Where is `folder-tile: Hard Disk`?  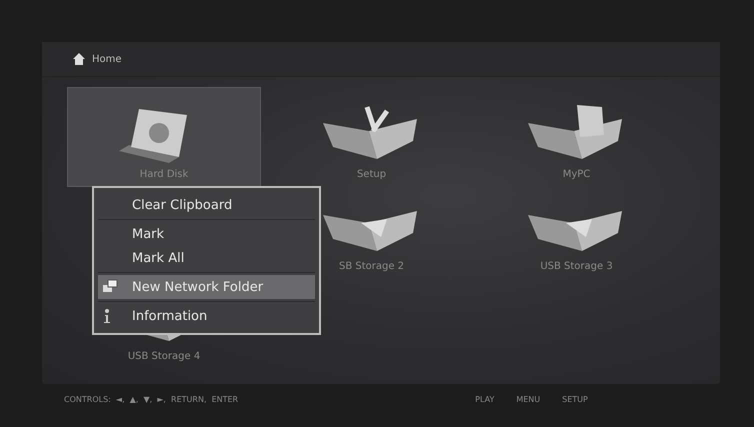 folder-tile: Hard Disk is located at coordinates (164, 137).